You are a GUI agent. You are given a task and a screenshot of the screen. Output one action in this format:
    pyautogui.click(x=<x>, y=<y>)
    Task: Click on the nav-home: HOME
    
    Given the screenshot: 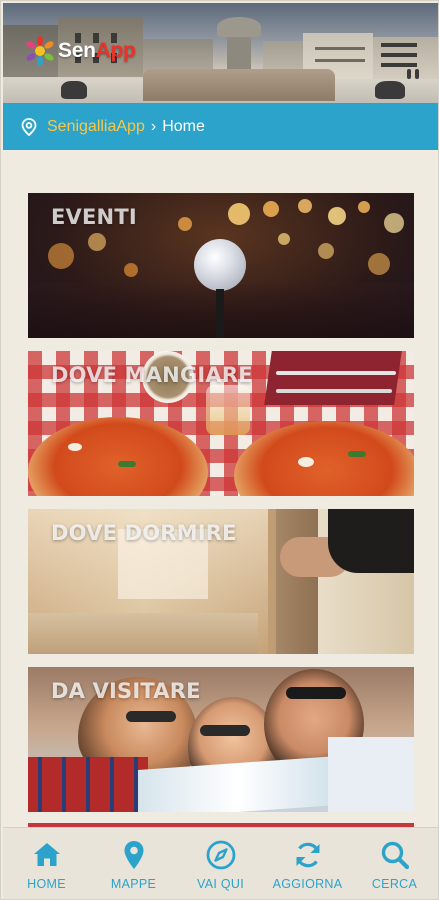 What is the action you would take?
    pyautogui.click(x=47, y=865)
    